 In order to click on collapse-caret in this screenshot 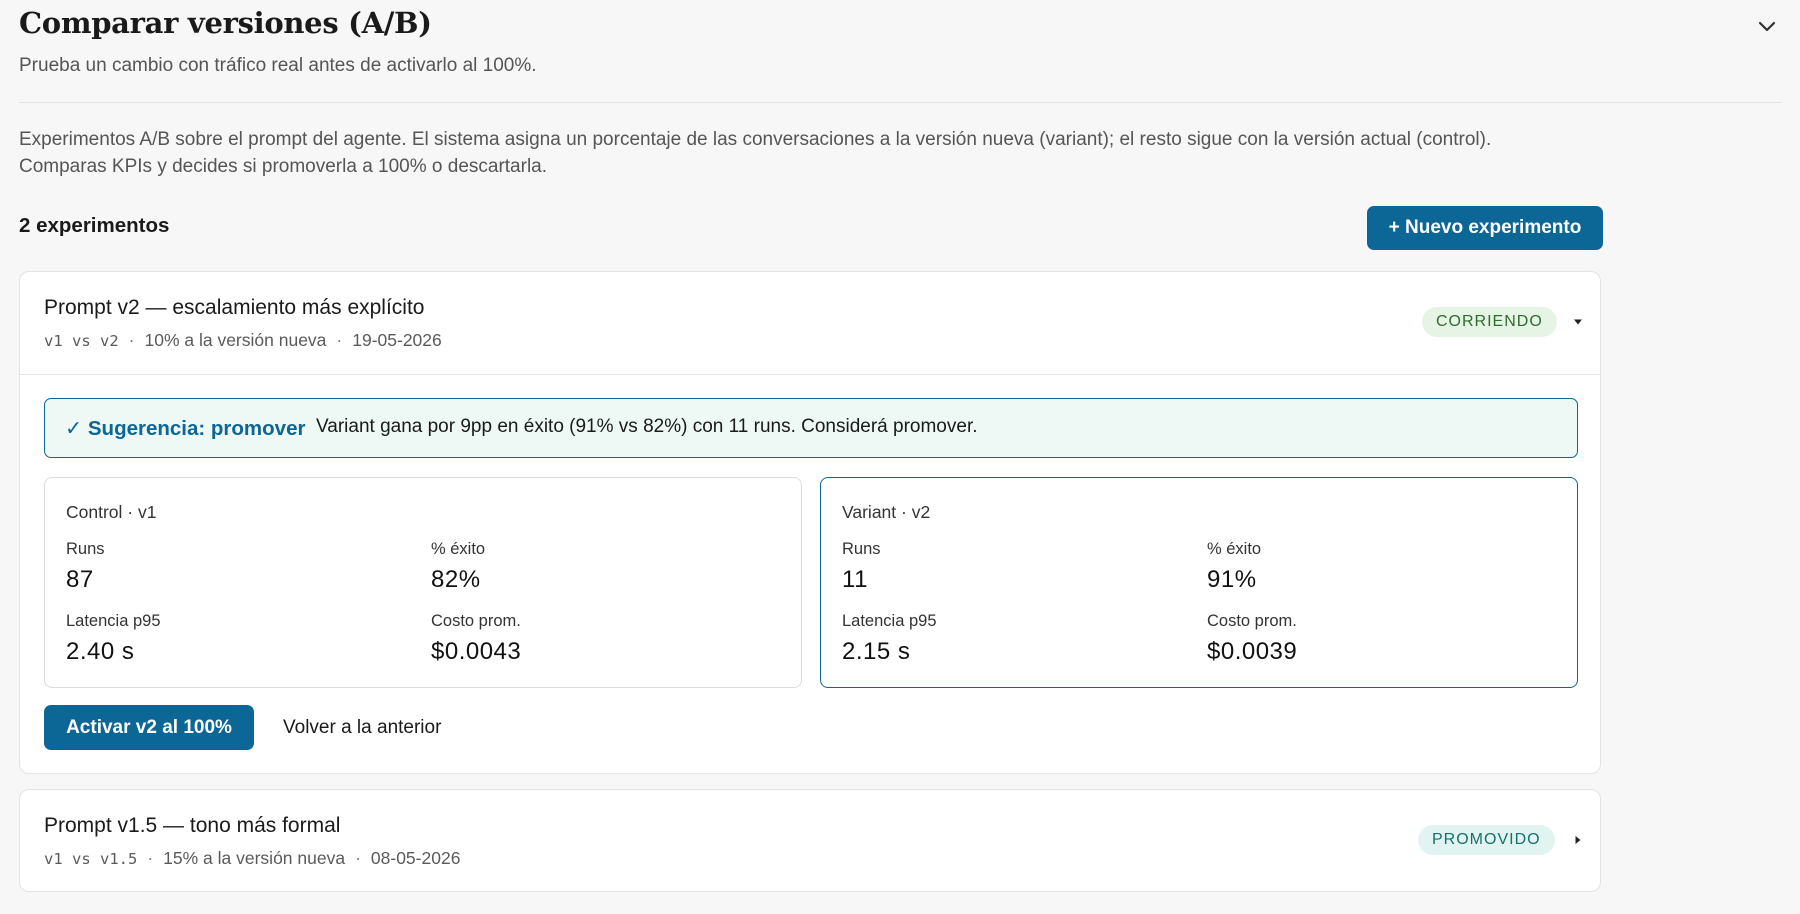, I will do `click(1578, 322)`.